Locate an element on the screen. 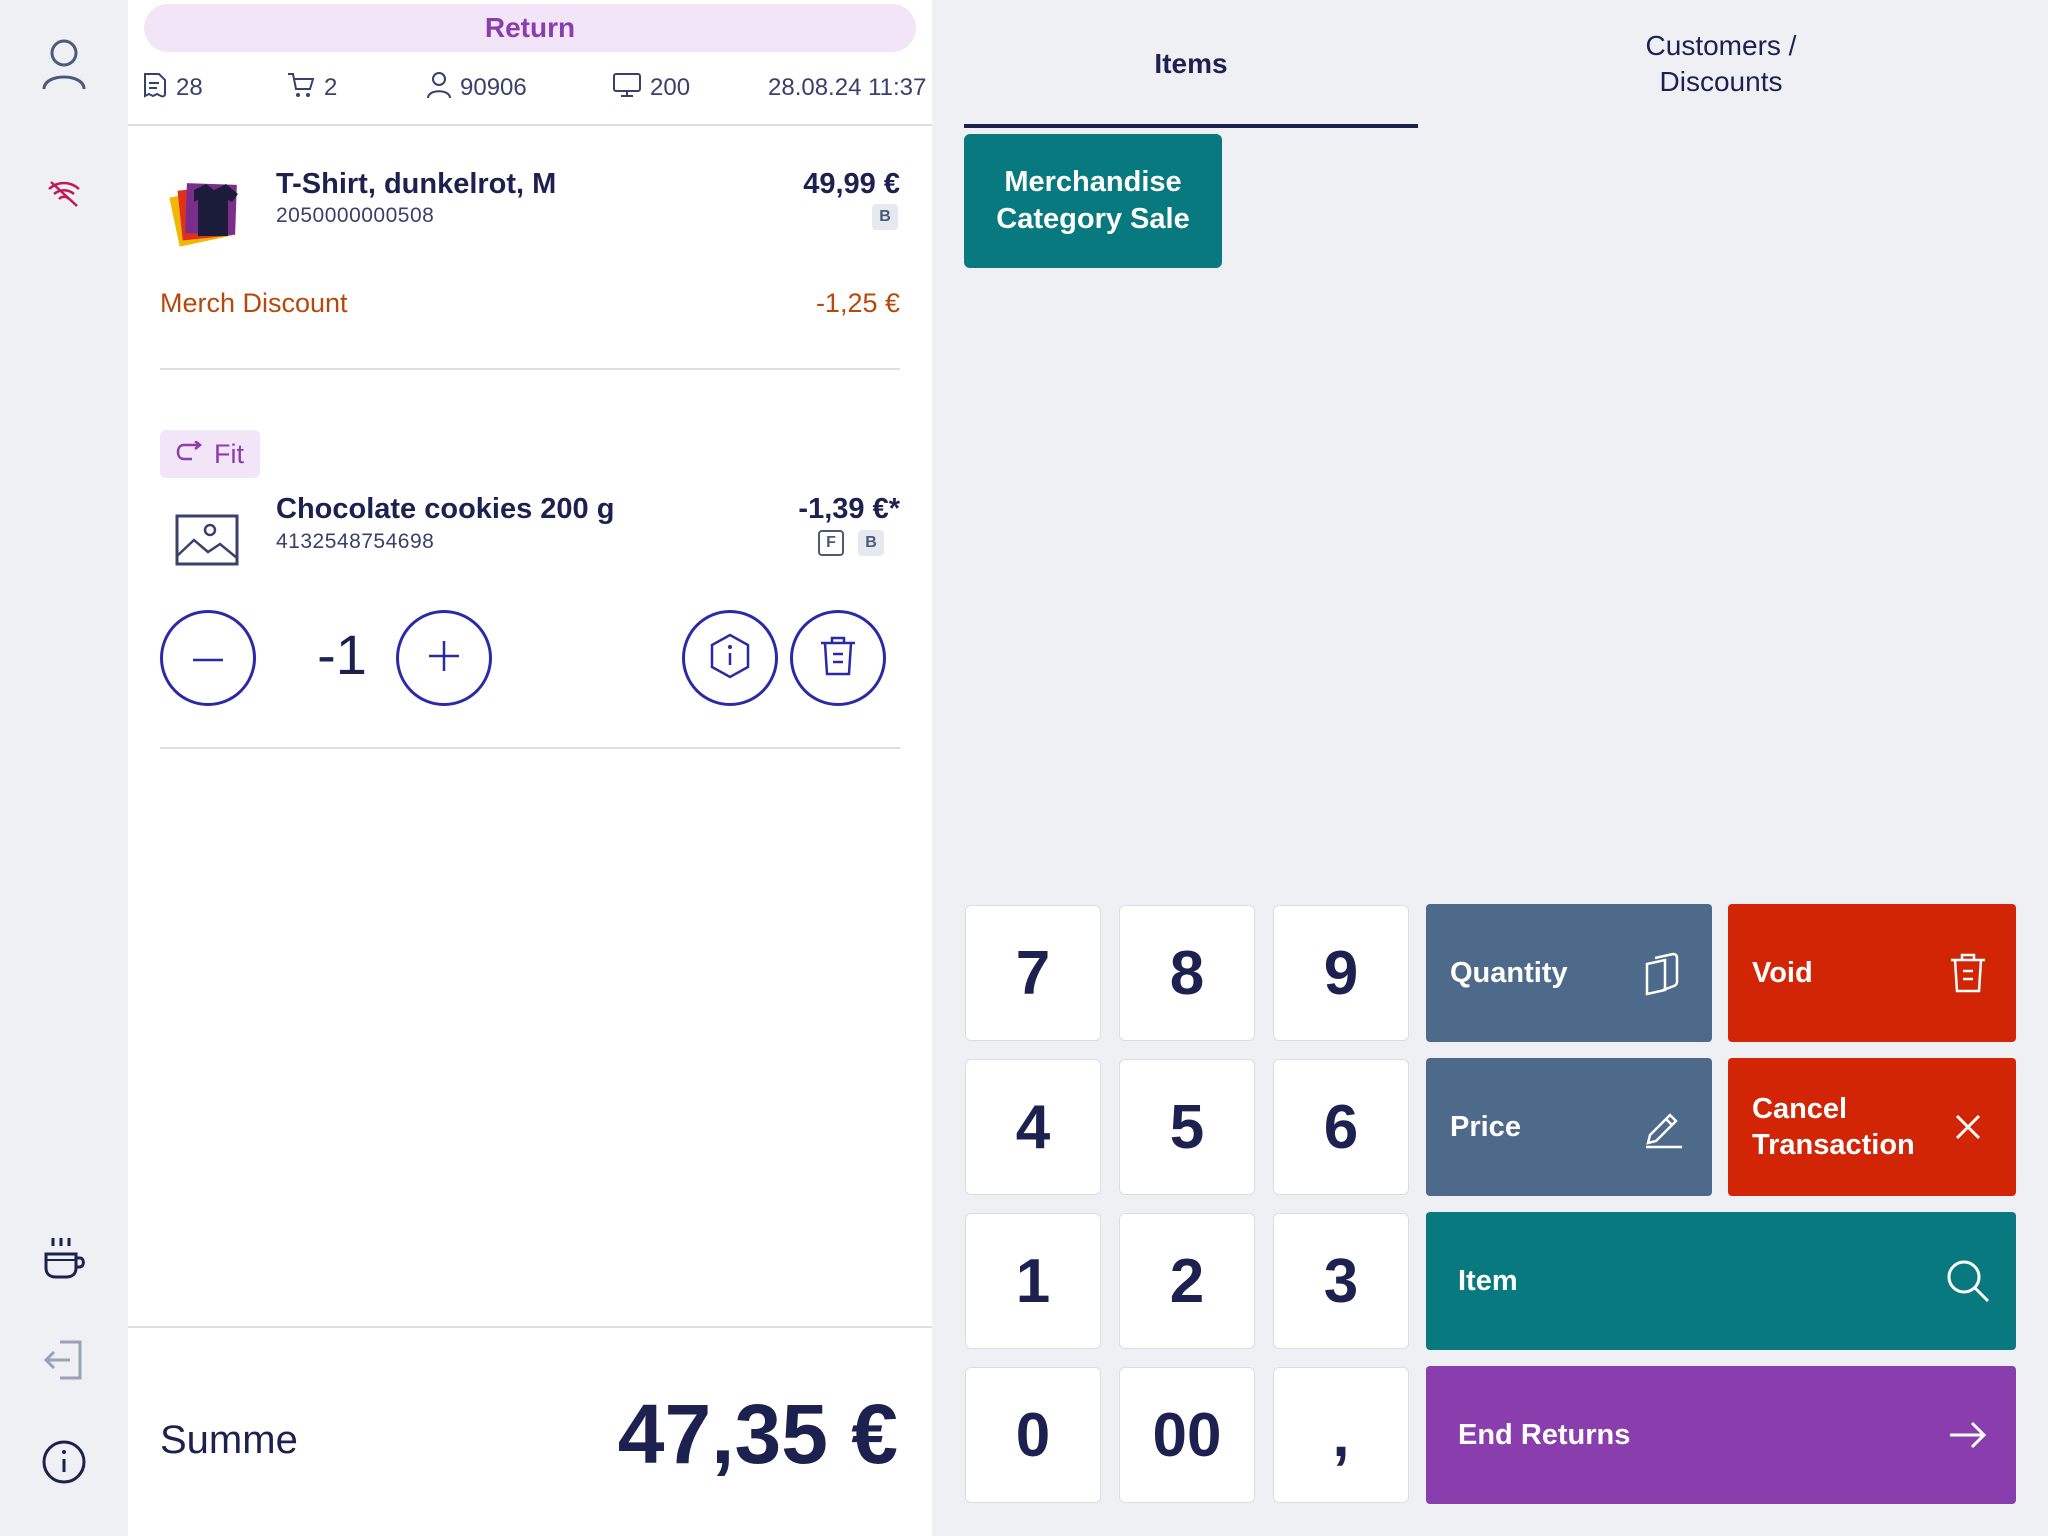 This screenshot has height=1536, width=2048. void-button: Void is located at coordinates (1872, 973).